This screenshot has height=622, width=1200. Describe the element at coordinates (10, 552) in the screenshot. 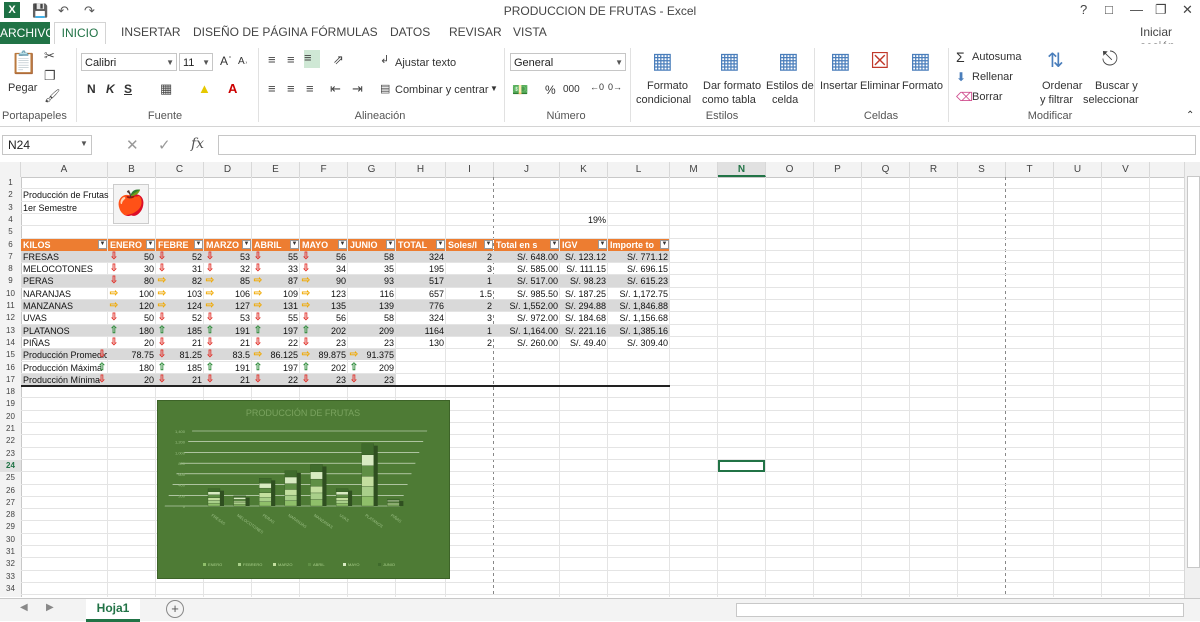

I see `row-header-31: 31` at that location.